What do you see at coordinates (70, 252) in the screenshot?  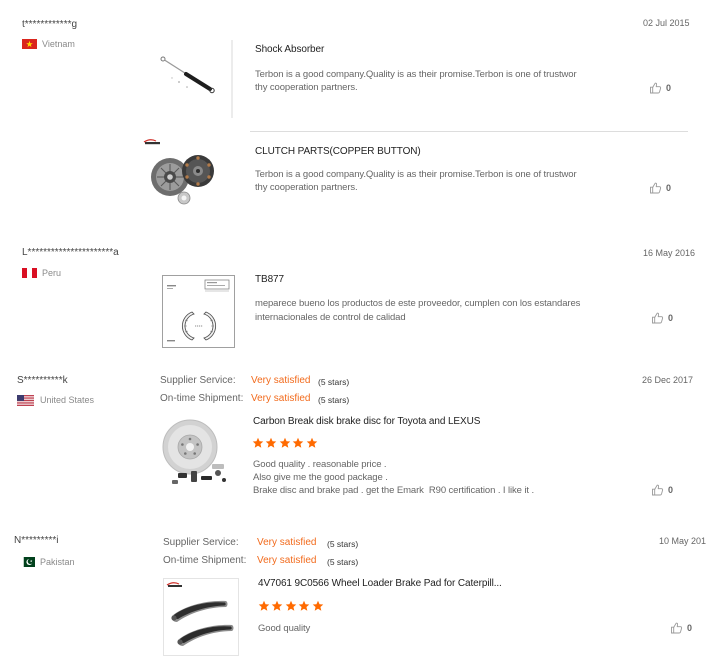 I see `reviewer-name: L**********************a` at bounding box center [70, 252].